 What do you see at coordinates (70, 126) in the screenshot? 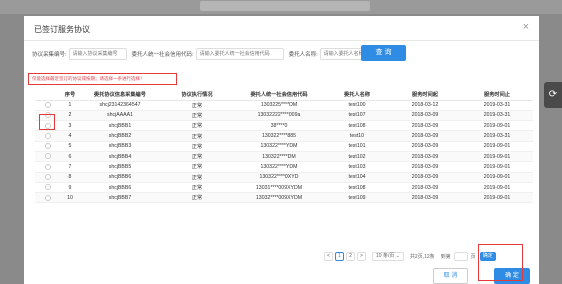
I see `cell-index: 3` at bounding box center [70, 126].